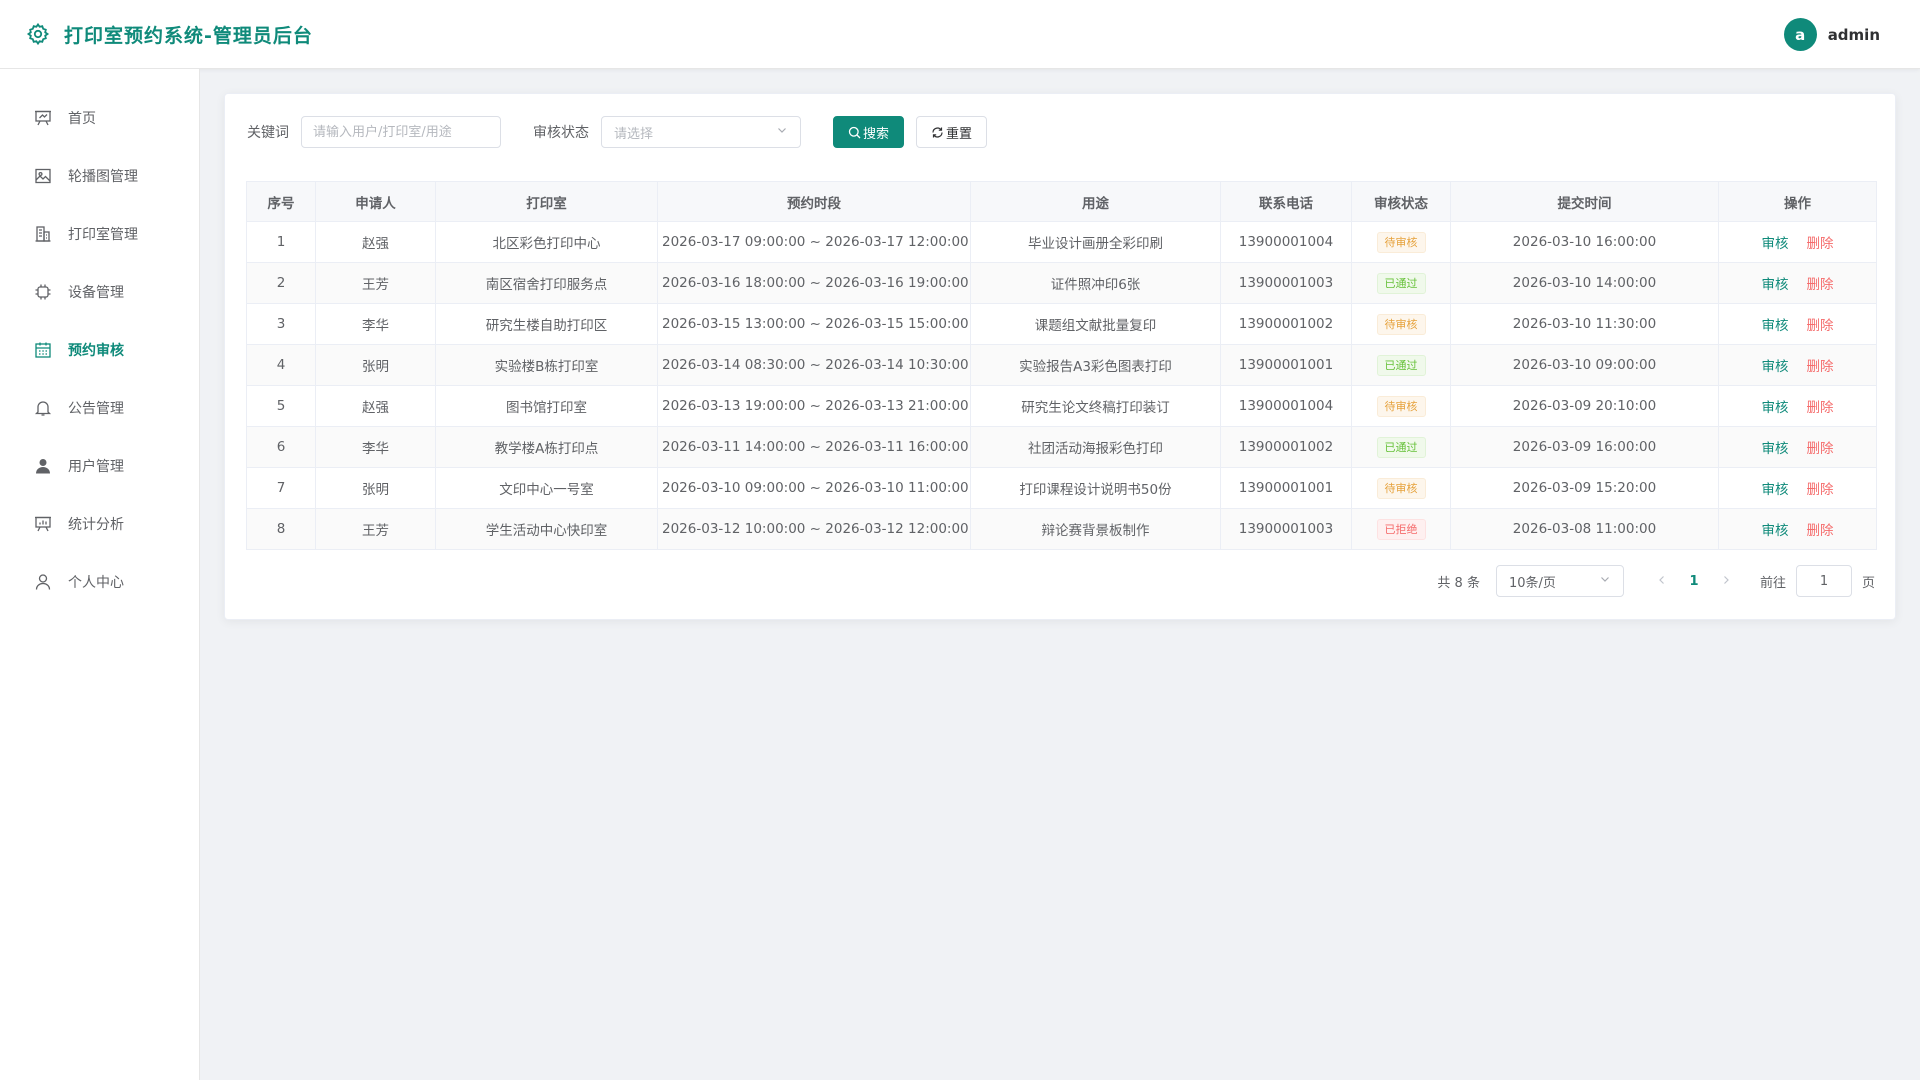  I want to click on chevron-right-icon, so click(1726, 580).